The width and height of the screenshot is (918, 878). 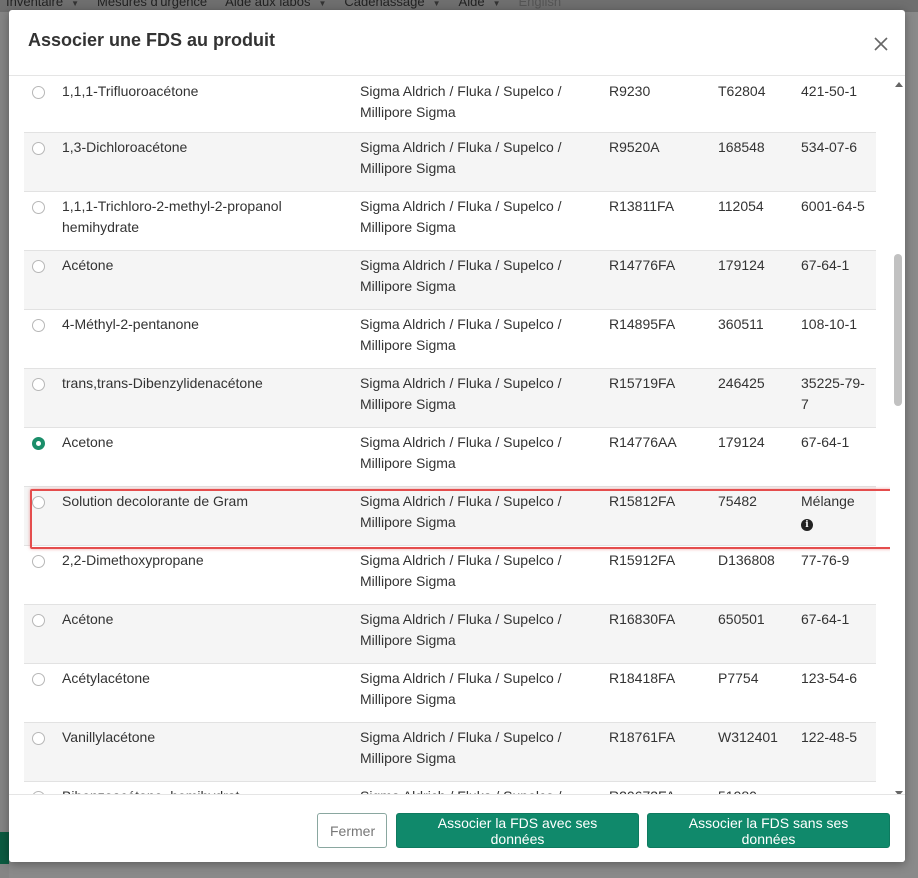 I want to click on associate-with-data-button: Associer la FDS avec ses données, so click(x=517, y=830).